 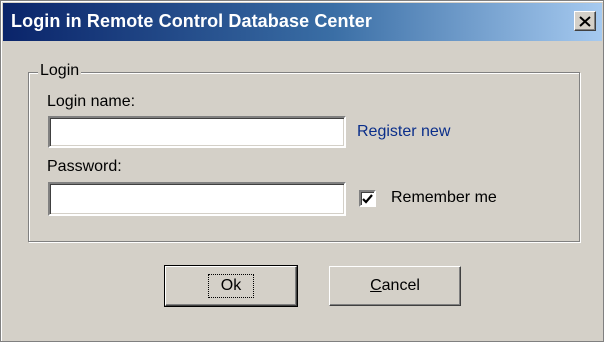 I want to click on title-bar: Login in Remote Control Database Center, so click(x=302, y=22).